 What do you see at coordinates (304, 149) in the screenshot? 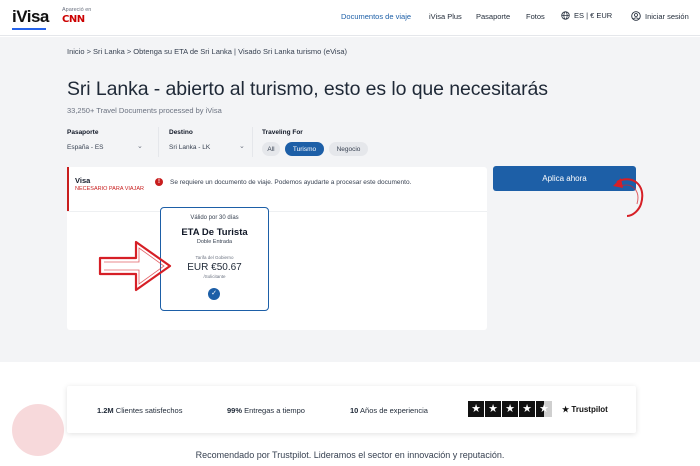
I see `purpose-tourism-pill: Turismo` at bounding box center [304, 149].